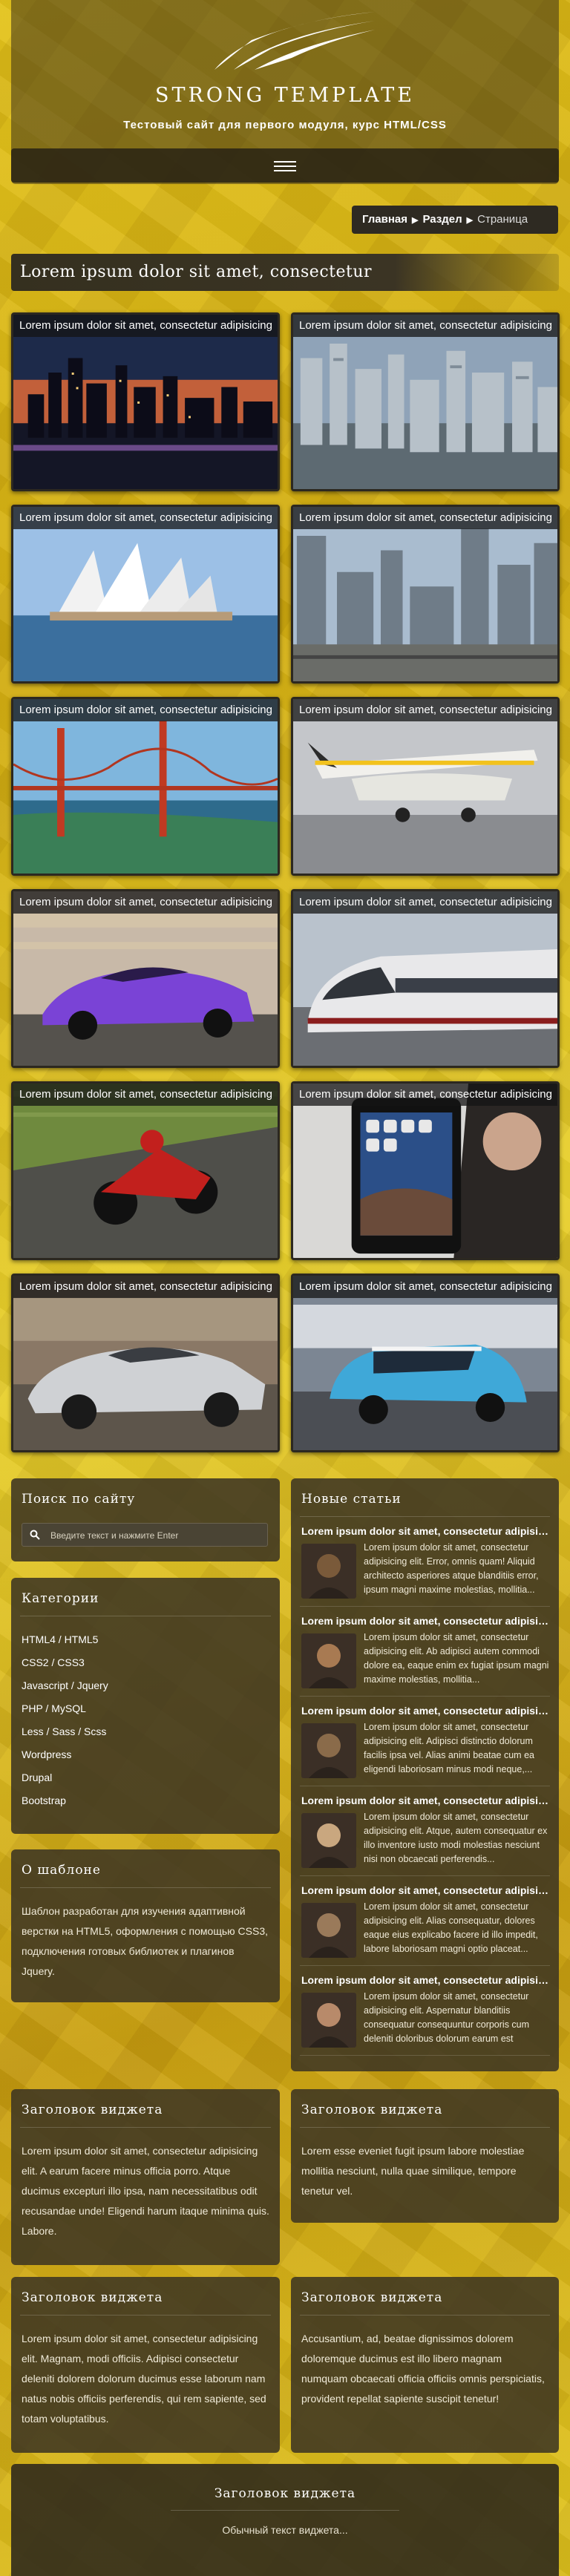 The image size is (570, 2576). What do you see at coordinates (442, 219) in the screenshot?
I see `breadcrumb-section: Раздел` at bounding box center [442, 219].